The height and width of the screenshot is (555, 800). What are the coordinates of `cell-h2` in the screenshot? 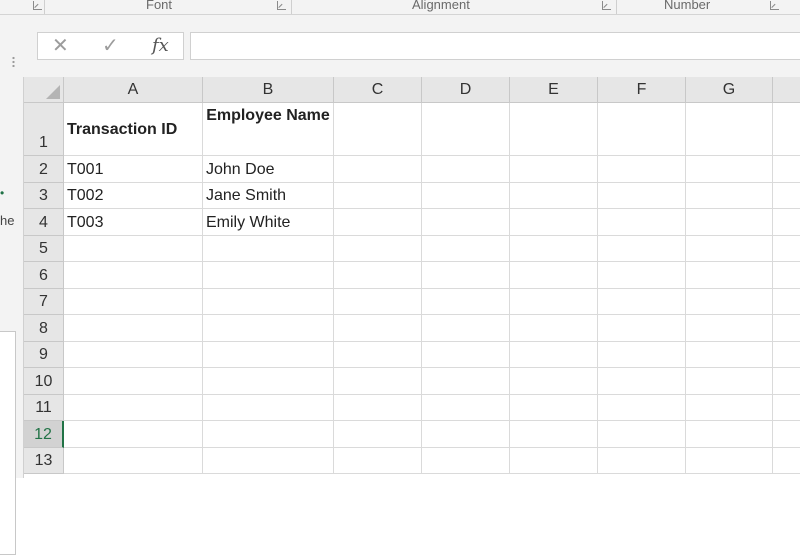 It's located at (786, 169).